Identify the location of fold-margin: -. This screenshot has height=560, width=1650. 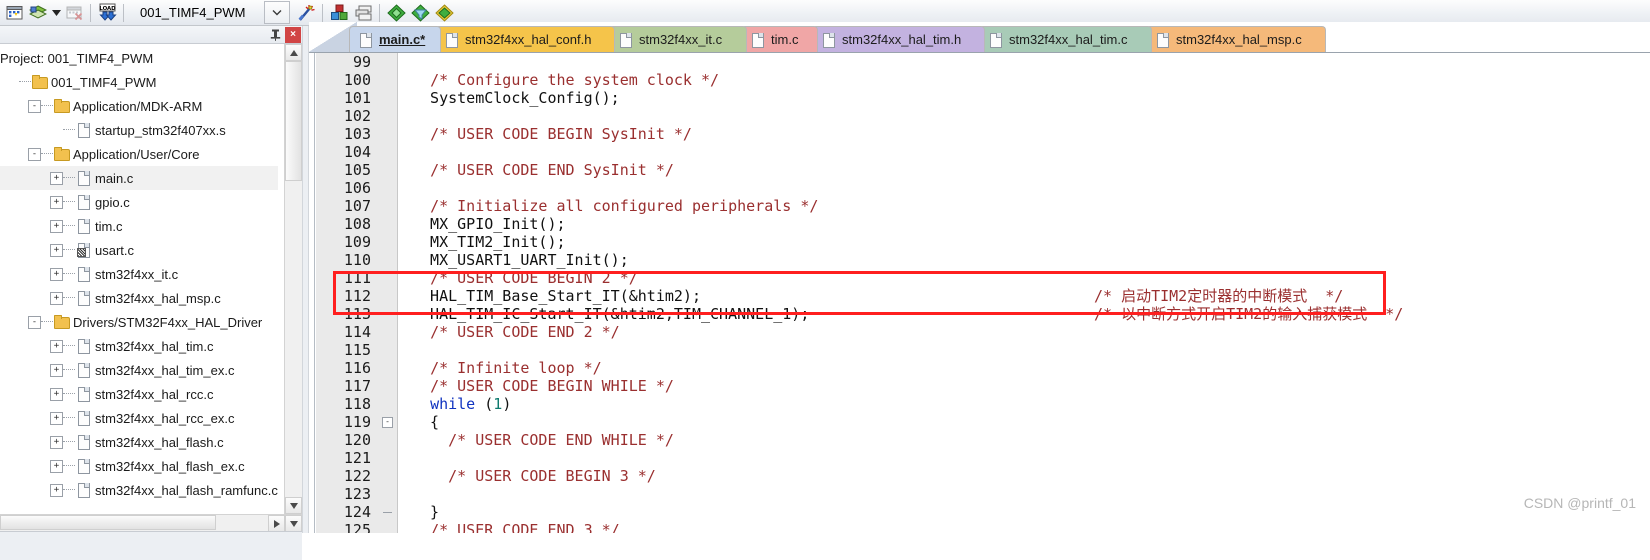
(388, 422).